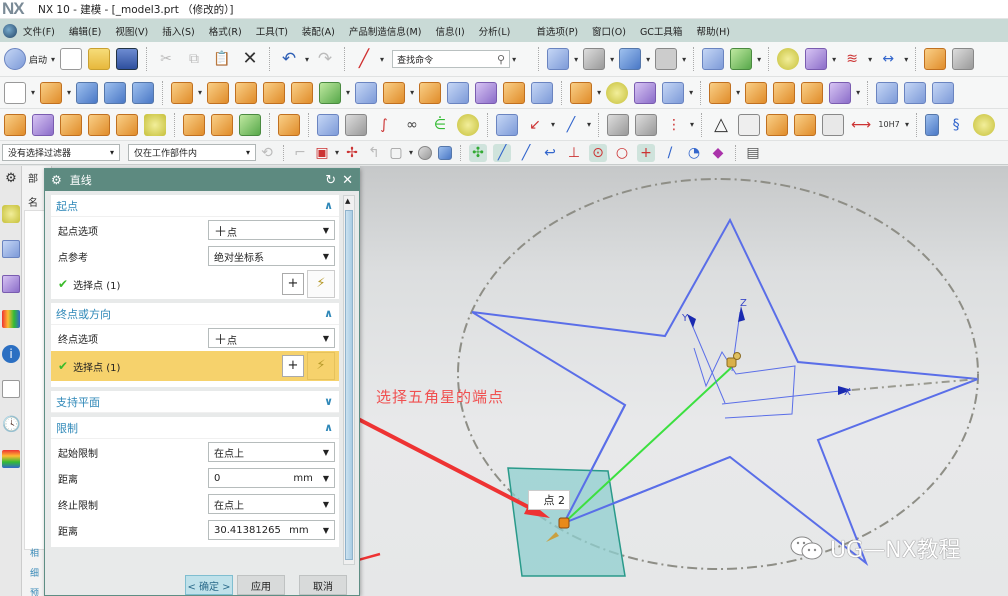  What do you see at coordinates (43, 124) in the screenshot?
I see `offset-region-icon` at bounding box center [43, 124].